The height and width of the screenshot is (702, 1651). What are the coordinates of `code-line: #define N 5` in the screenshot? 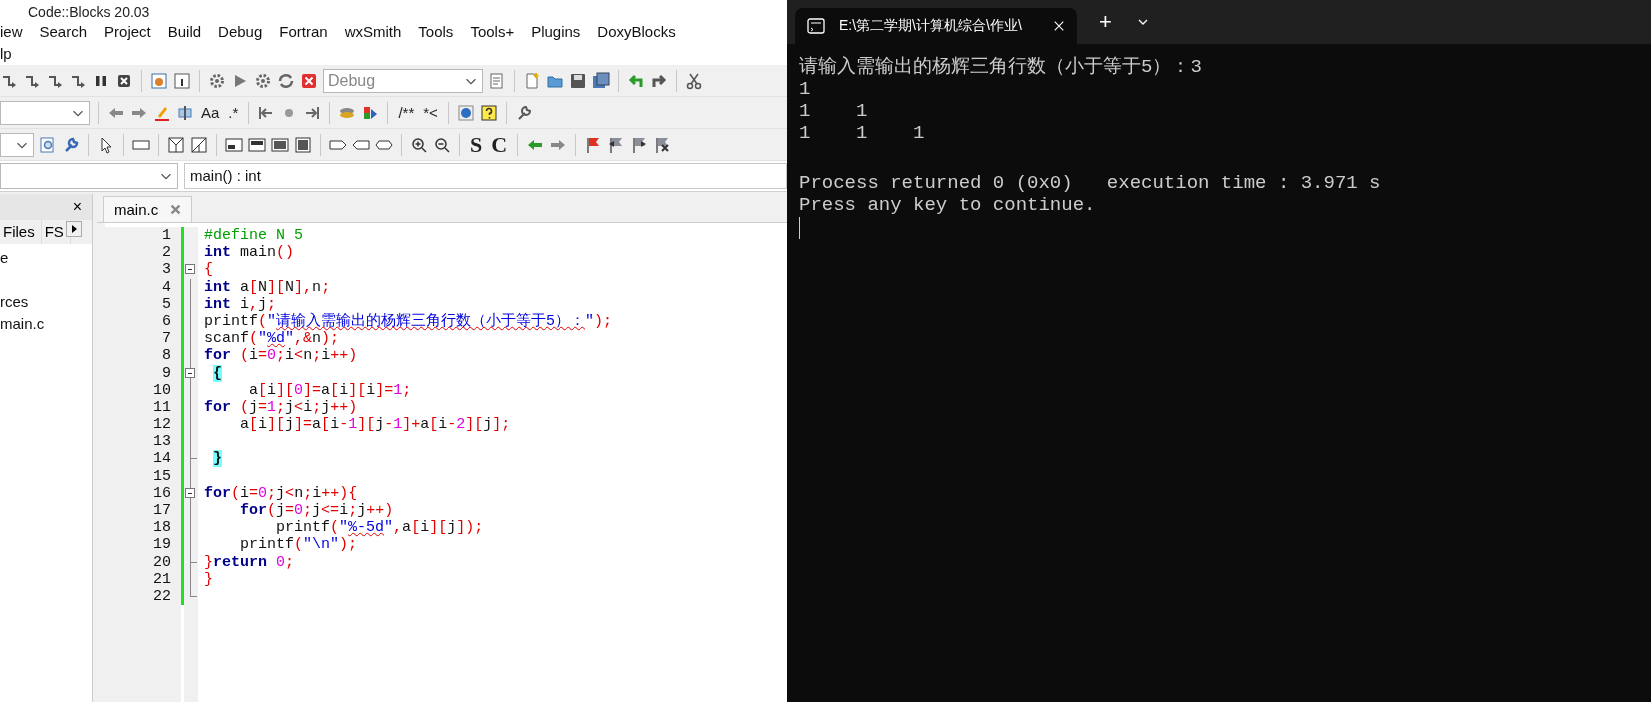 It's located at (254, 236).